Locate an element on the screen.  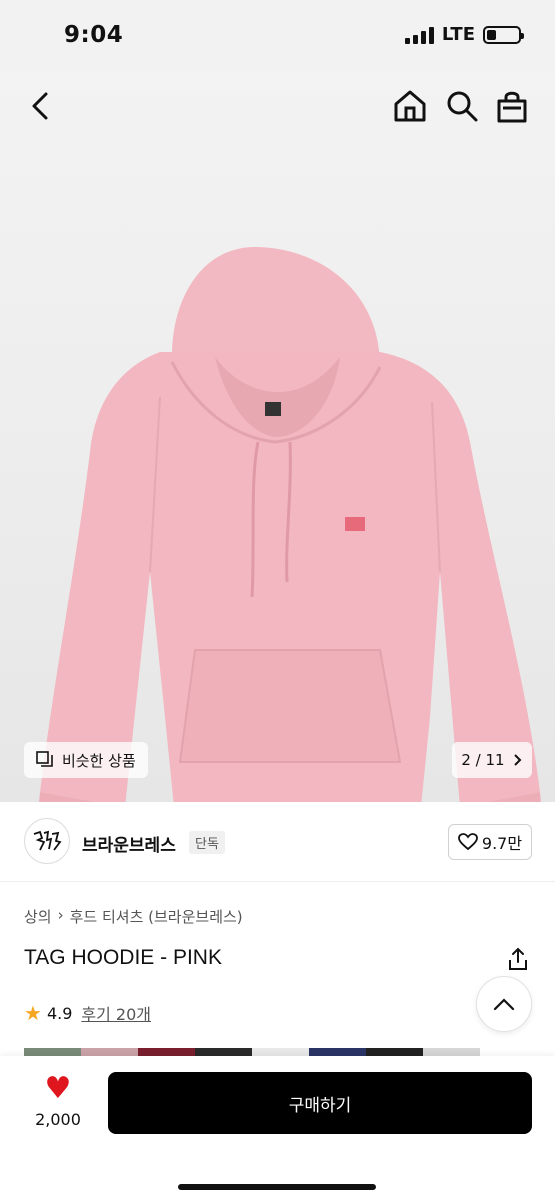
brand-logo is located at coordinates (47, 841).